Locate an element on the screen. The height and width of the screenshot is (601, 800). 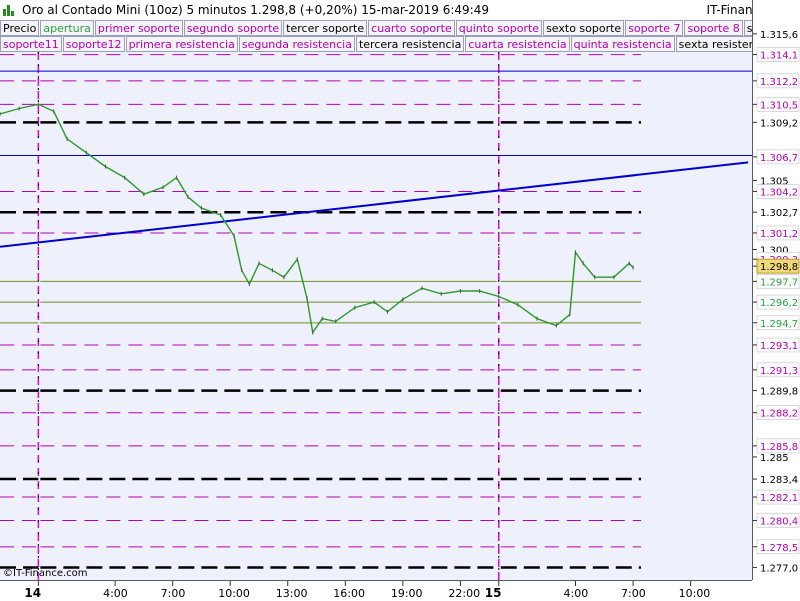
legend-item: Precio is located at coordinates (20, 28).